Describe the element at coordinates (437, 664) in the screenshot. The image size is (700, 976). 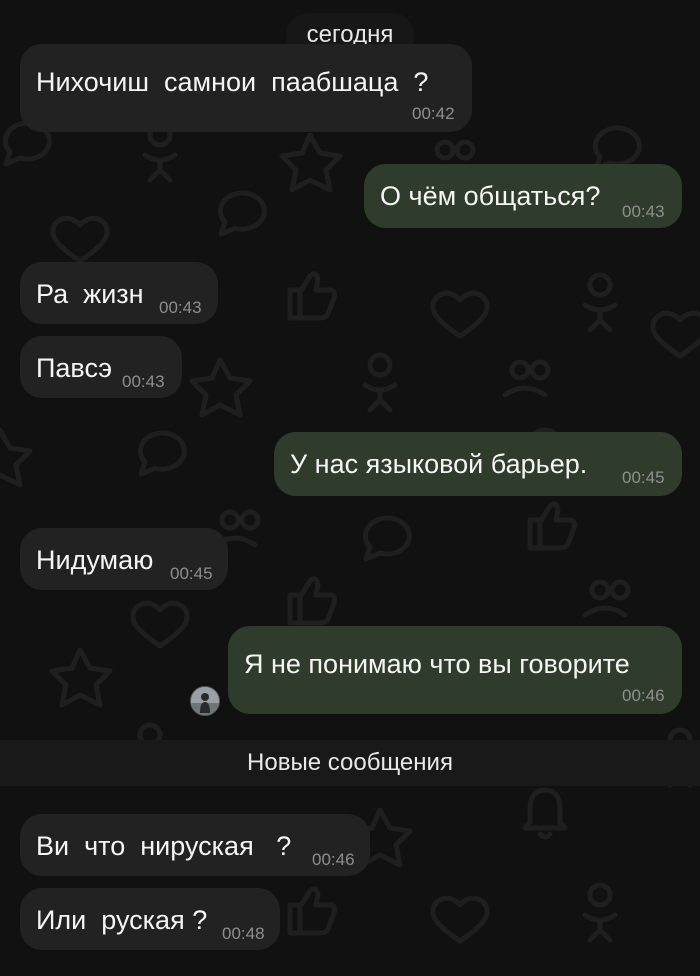
I see `message-text: Я не понимаю что вы говорите` at that location.